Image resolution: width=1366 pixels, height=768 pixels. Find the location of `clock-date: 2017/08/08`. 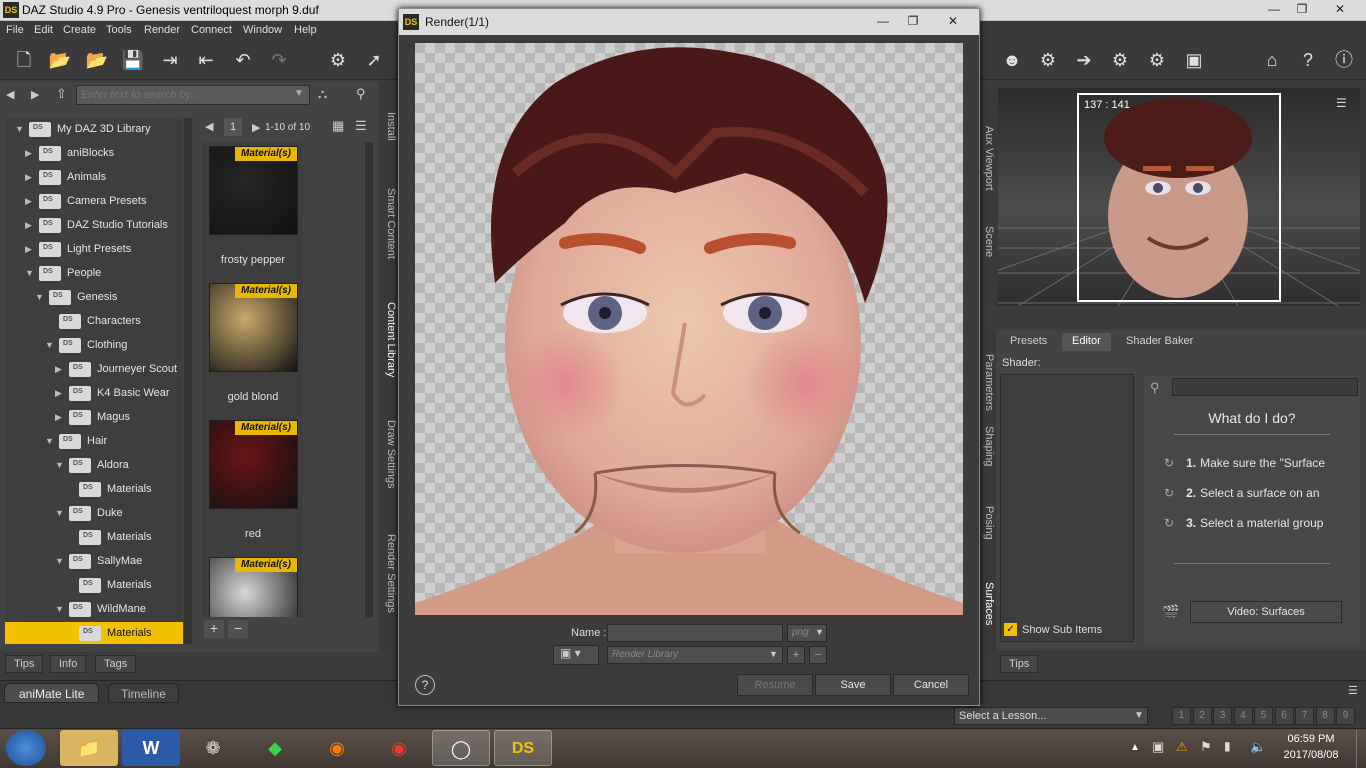

clock-date: 2017/08/08 is located at coordinates (1311, 755).